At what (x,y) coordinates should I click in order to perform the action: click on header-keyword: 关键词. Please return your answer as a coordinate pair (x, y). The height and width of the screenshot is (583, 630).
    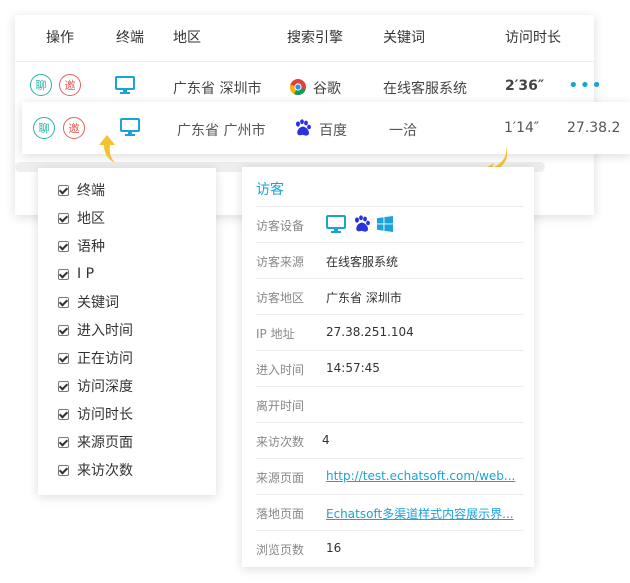
    Looking at the image, I should click on (404, 38).